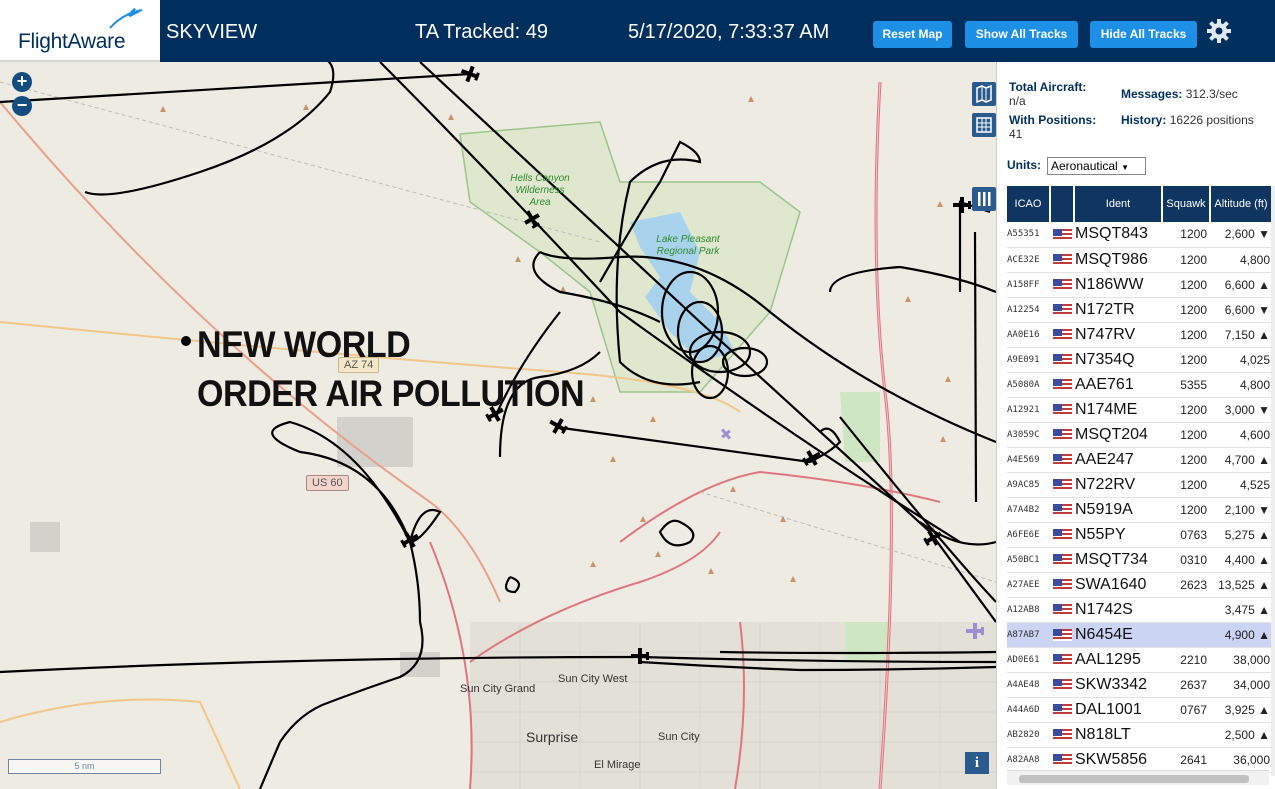 The image size is (1275, 789). Describe the element at coordinates (593, 679) in the screenshot. I see `sun-city-west-label: Sun City West` at that location.